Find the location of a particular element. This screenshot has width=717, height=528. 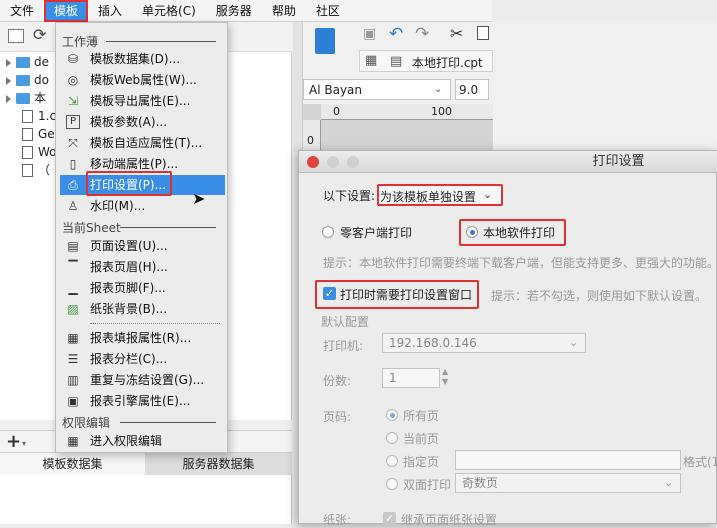

refresh-icon: ⟳ is located at coordinates (39, 34).